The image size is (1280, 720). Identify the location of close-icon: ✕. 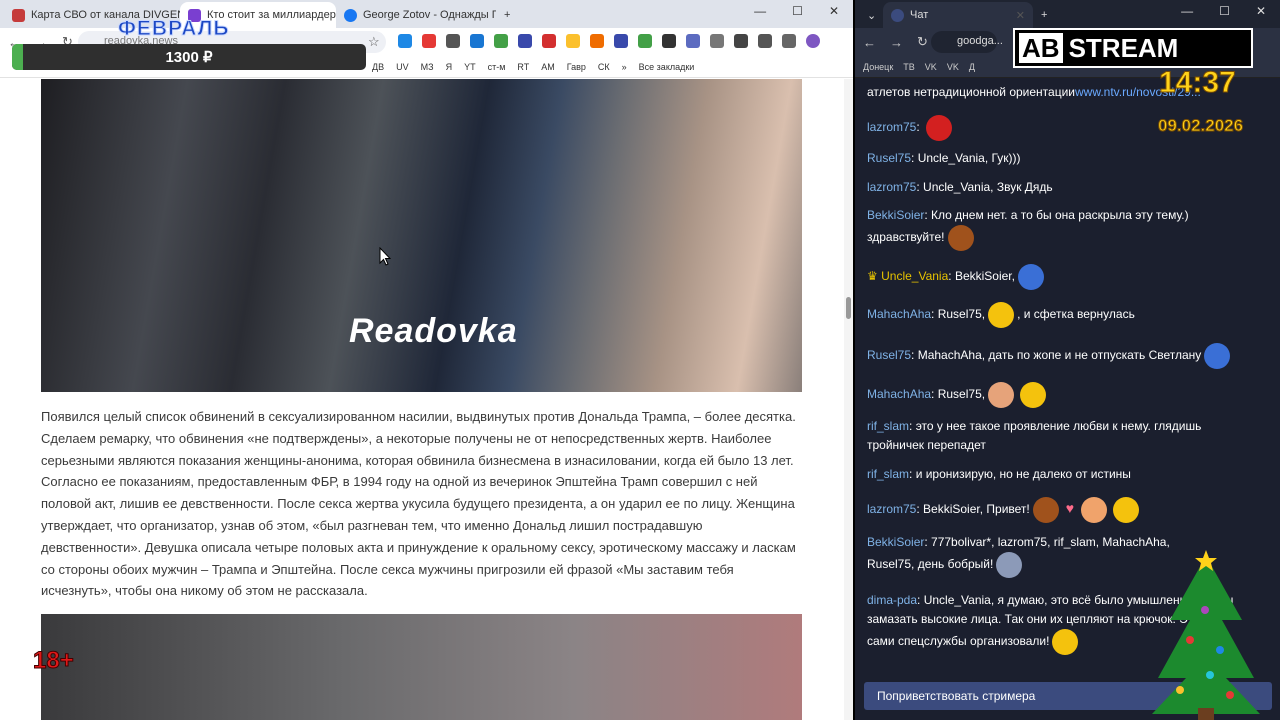
(1020, 15).